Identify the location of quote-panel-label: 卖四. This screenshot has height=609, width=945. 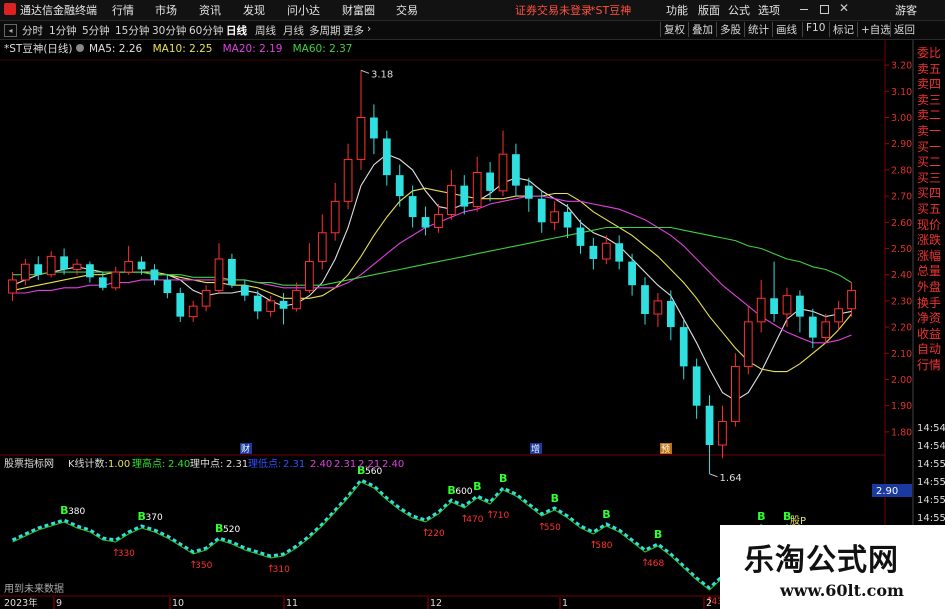
(929, 84).